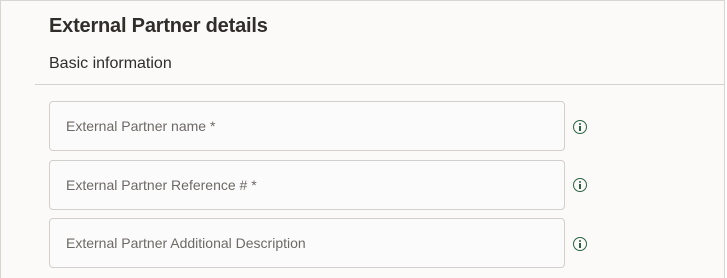  Describe the element at coordinates (580, 244) in the screenshot. I see `partner-description-info-icon` at that location.